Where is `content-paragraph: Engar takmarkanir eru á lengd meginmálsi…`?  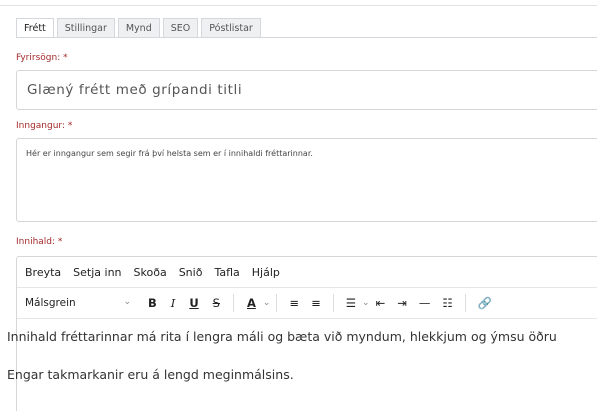 content-paragraph: Engar takmarkanir eru á lengd meginmálsi… is located at coordinates (302, 375).